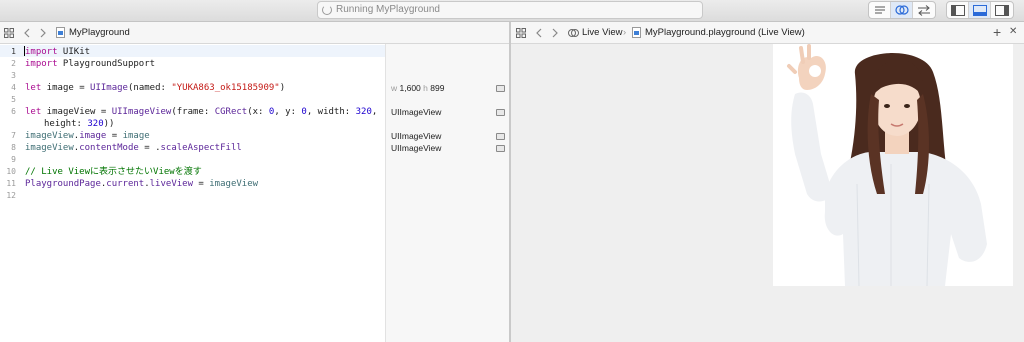 This screenshot has height=342, width=1024. What do you see at coordinates (87, 136) in the screenshot?
I see `code-line-7: imageView.image = image` at bounding box center [87, 136].